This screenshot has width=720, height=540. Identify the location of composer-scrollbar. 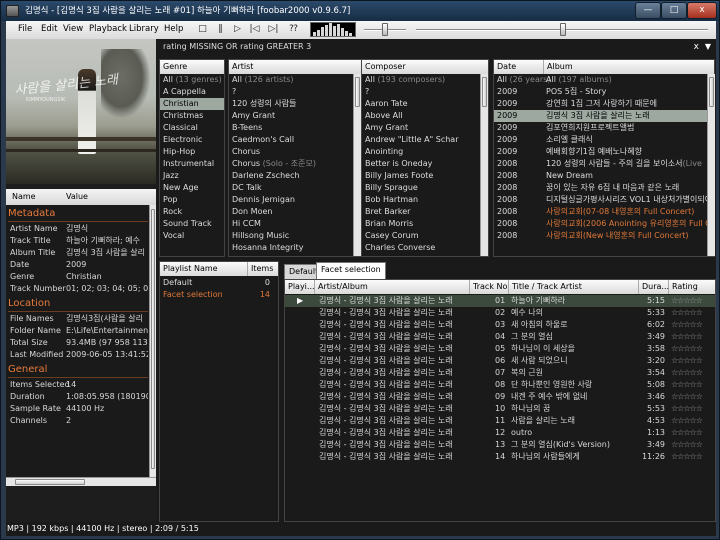
(484, 165).